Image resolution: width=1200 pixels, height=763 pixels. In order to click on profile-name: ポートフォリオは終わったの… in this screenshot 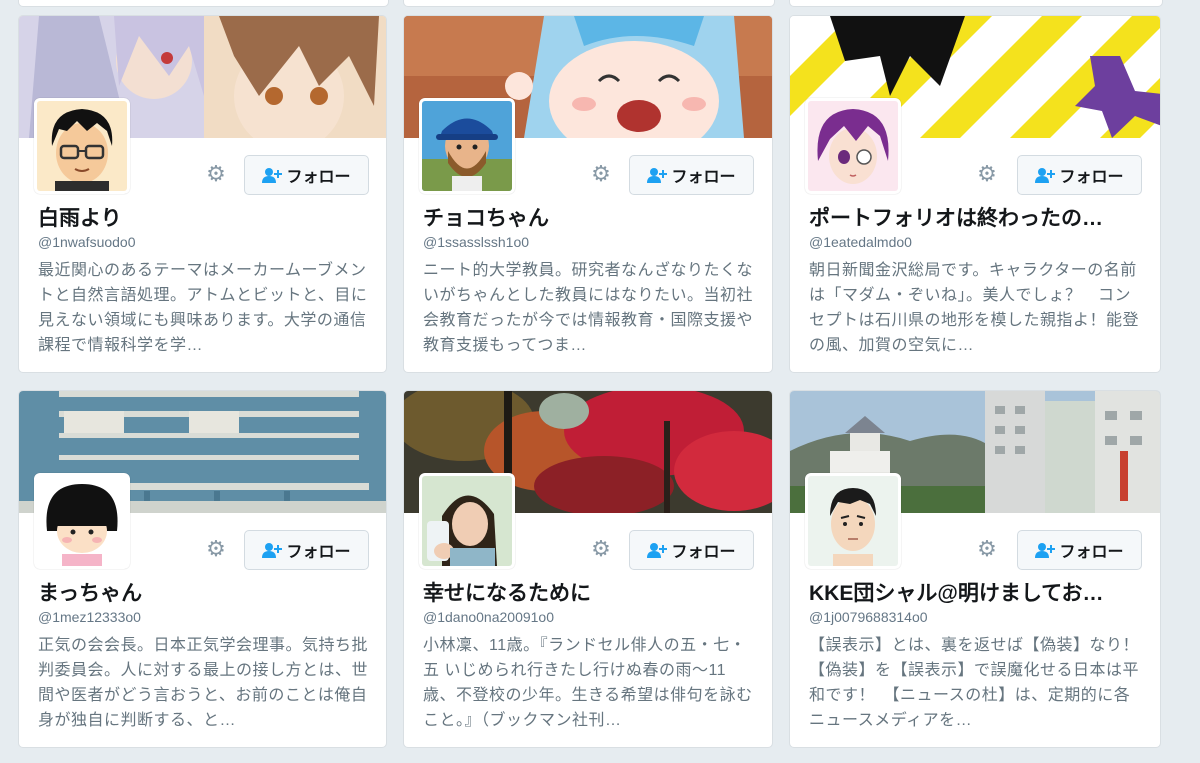, I will do `click(974, 217)`.